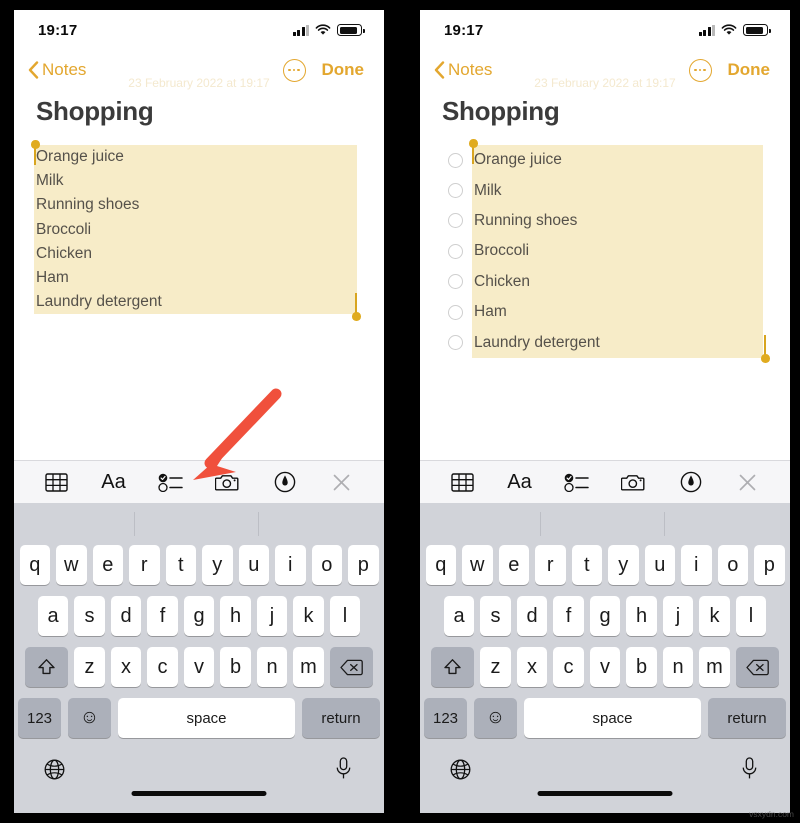  What do you see at coordinates (272, 667) in the screenshot?
I see `key-n: n` at bounding box center [272, 667].